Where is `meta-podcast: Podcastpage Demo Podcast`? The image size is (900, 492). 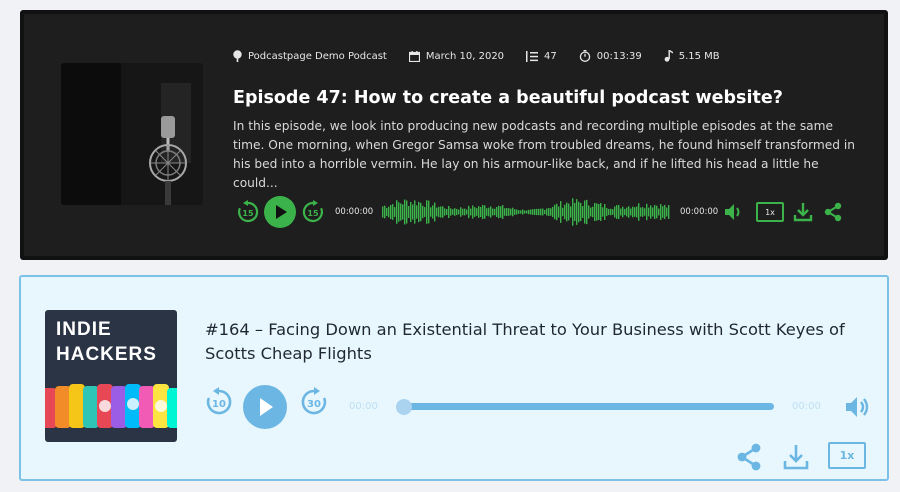 meta-podcast: Podcastpage Demo Podcast is located at coordinates (310, 56).